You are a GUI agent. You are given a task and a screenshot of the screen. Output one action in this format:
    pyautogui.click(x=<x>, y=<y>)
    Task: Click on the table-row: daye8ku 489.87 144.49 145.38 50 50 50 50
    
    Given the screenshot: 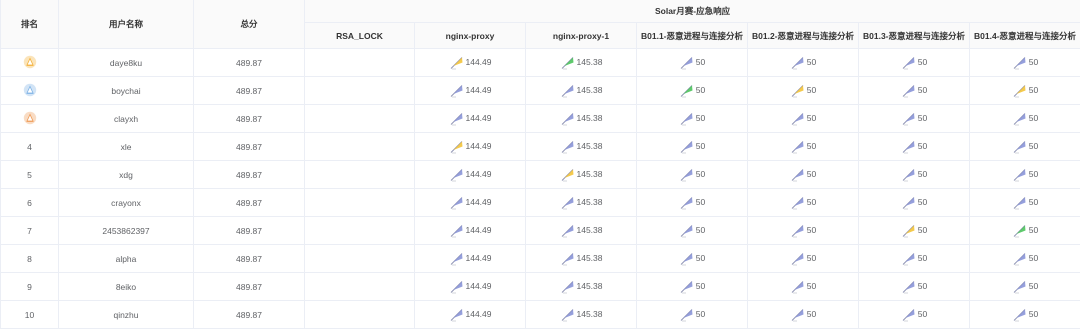 What is the action you would take?
    pyautogui.click(x=540, y=62)
    